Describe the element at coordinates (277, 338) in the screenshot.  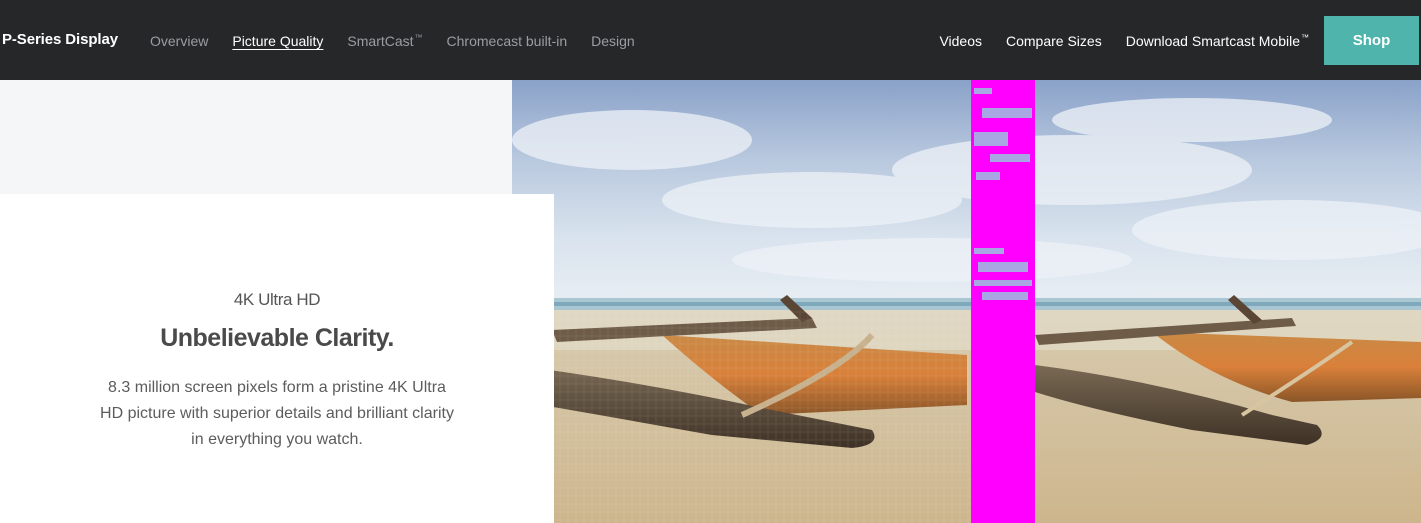
I see `feature-headline: Unbelievable Clarity.` at that location.